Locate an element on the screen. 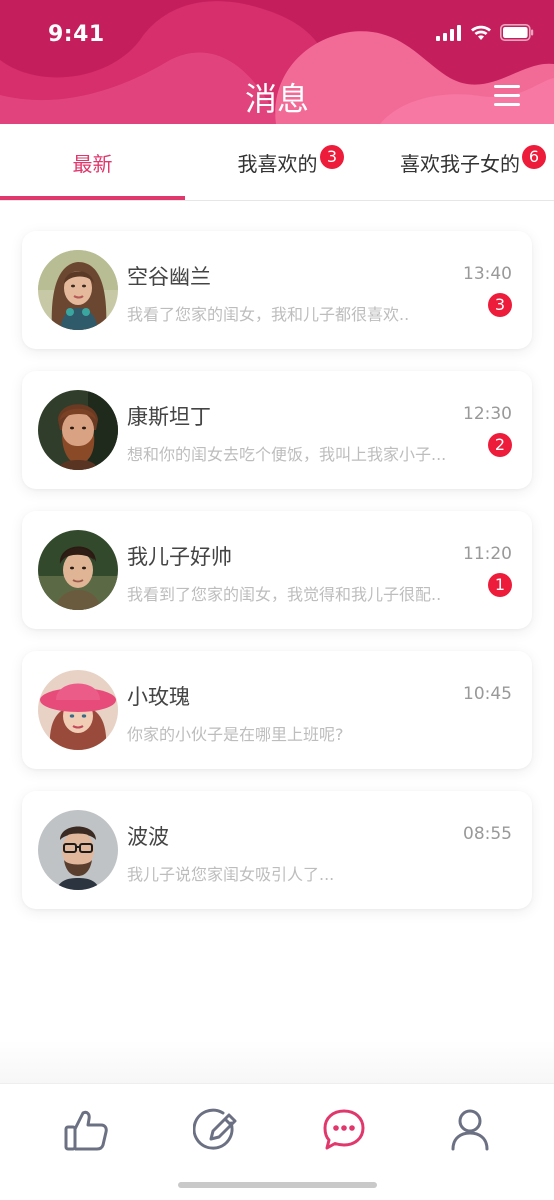 Image resolution: width=554 pixels, height=1200 pixels. status-bar: 9:41 is located at coordinates (277, 35).